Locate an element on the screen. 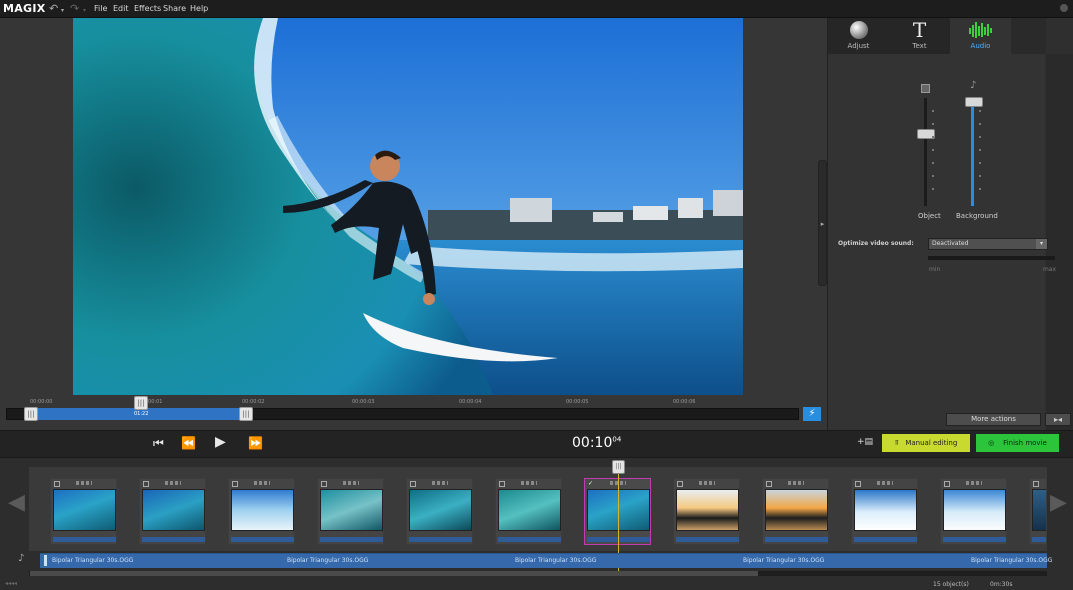 This screenshot has width=1073, height=590. add-media-icon: +▤ is located at coordinates (865, 442).